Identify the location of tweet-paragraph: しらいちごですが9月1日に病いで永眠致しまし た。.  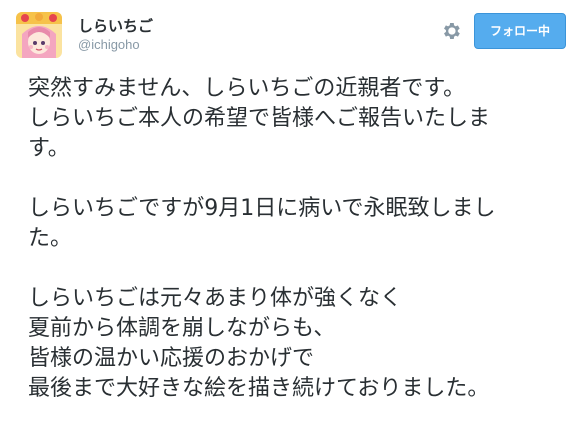
(298, 224).